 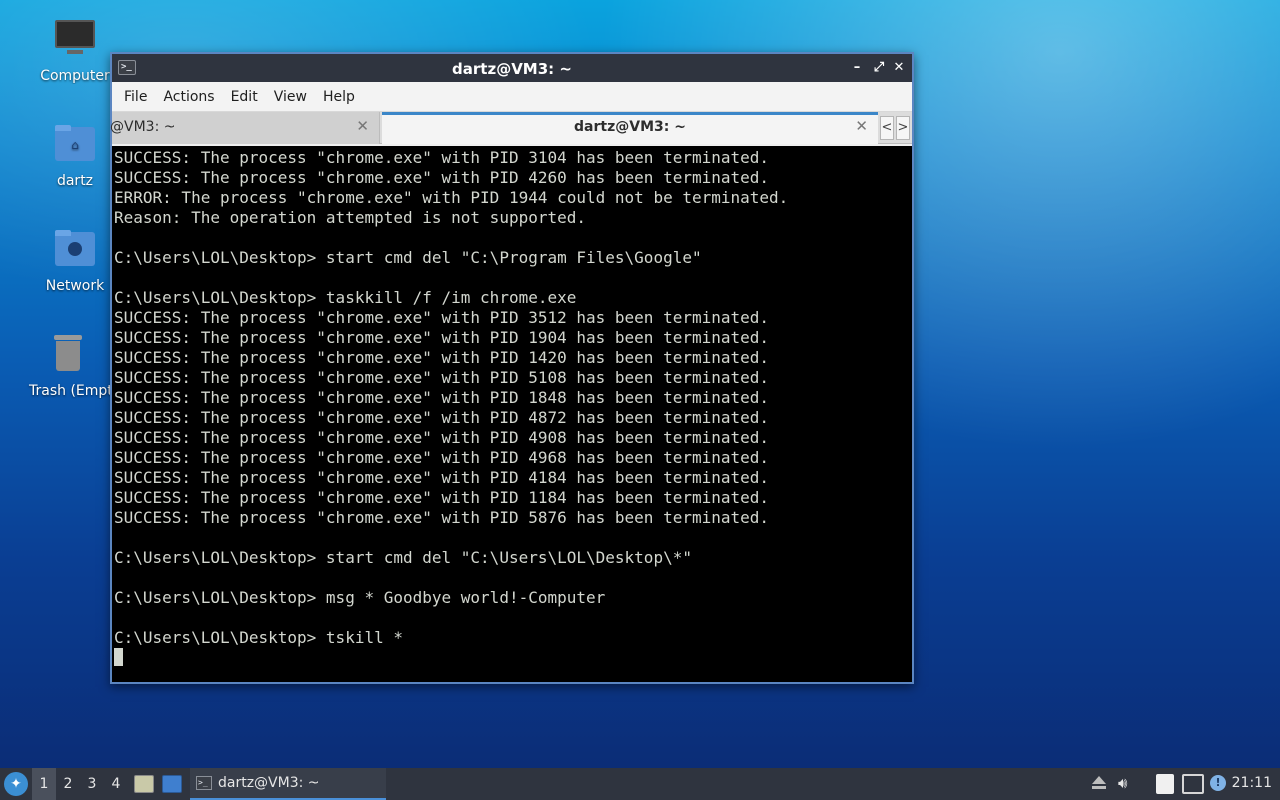 I want to click on home-folder-icon: ⌂, so click(x=75, y=145).